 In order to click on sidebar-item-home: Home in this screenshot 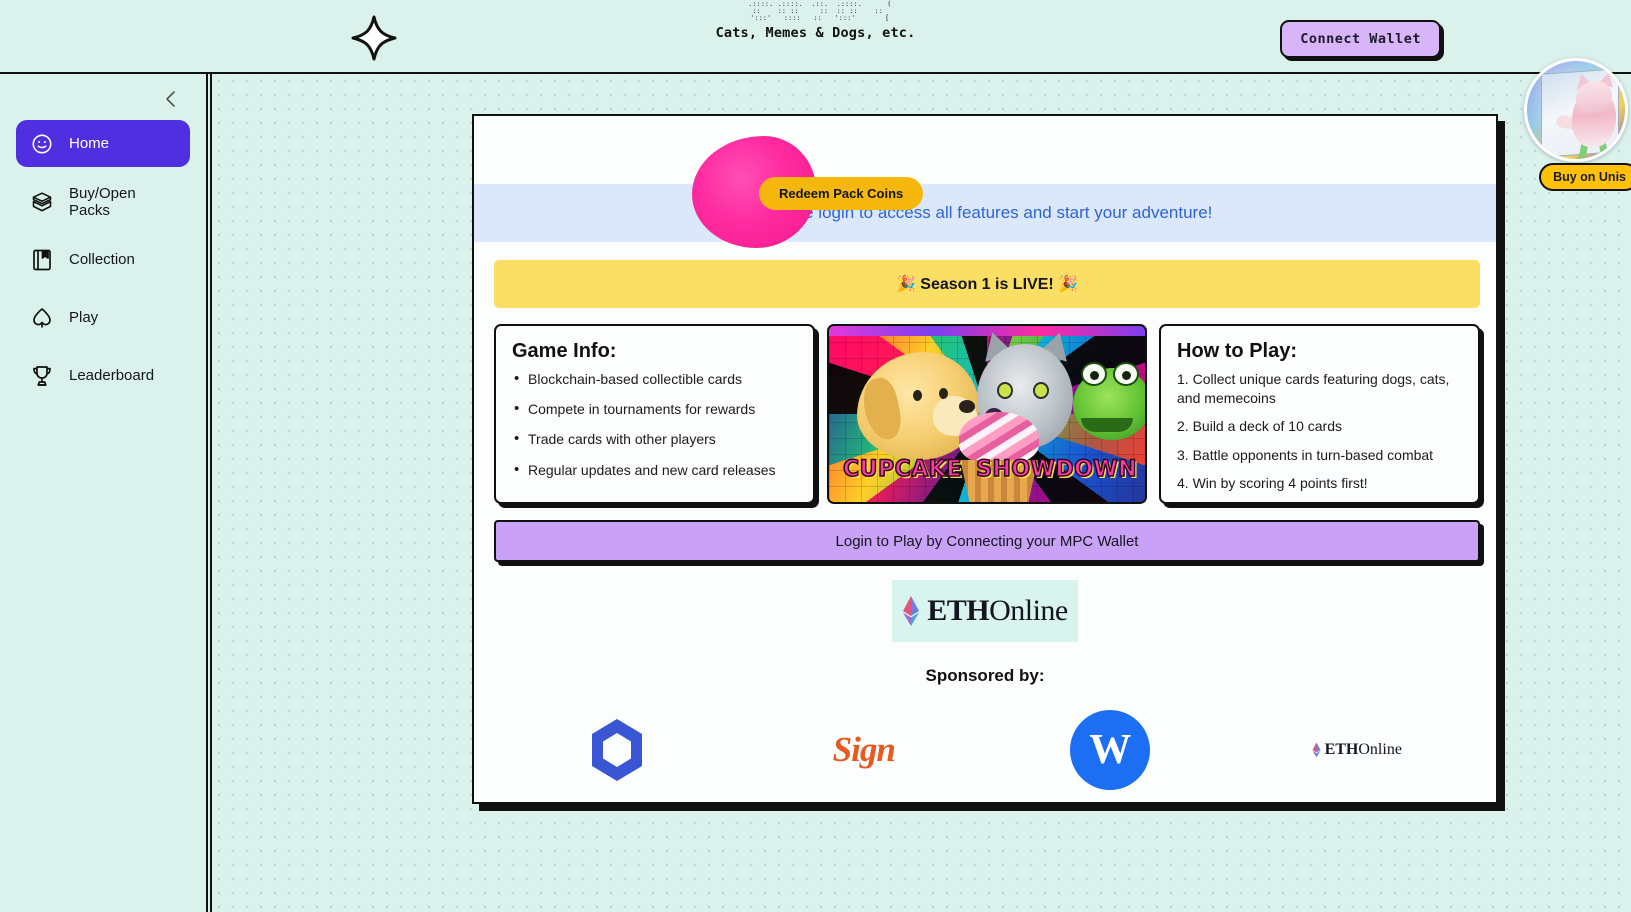, I will do `click(103, 143)`.